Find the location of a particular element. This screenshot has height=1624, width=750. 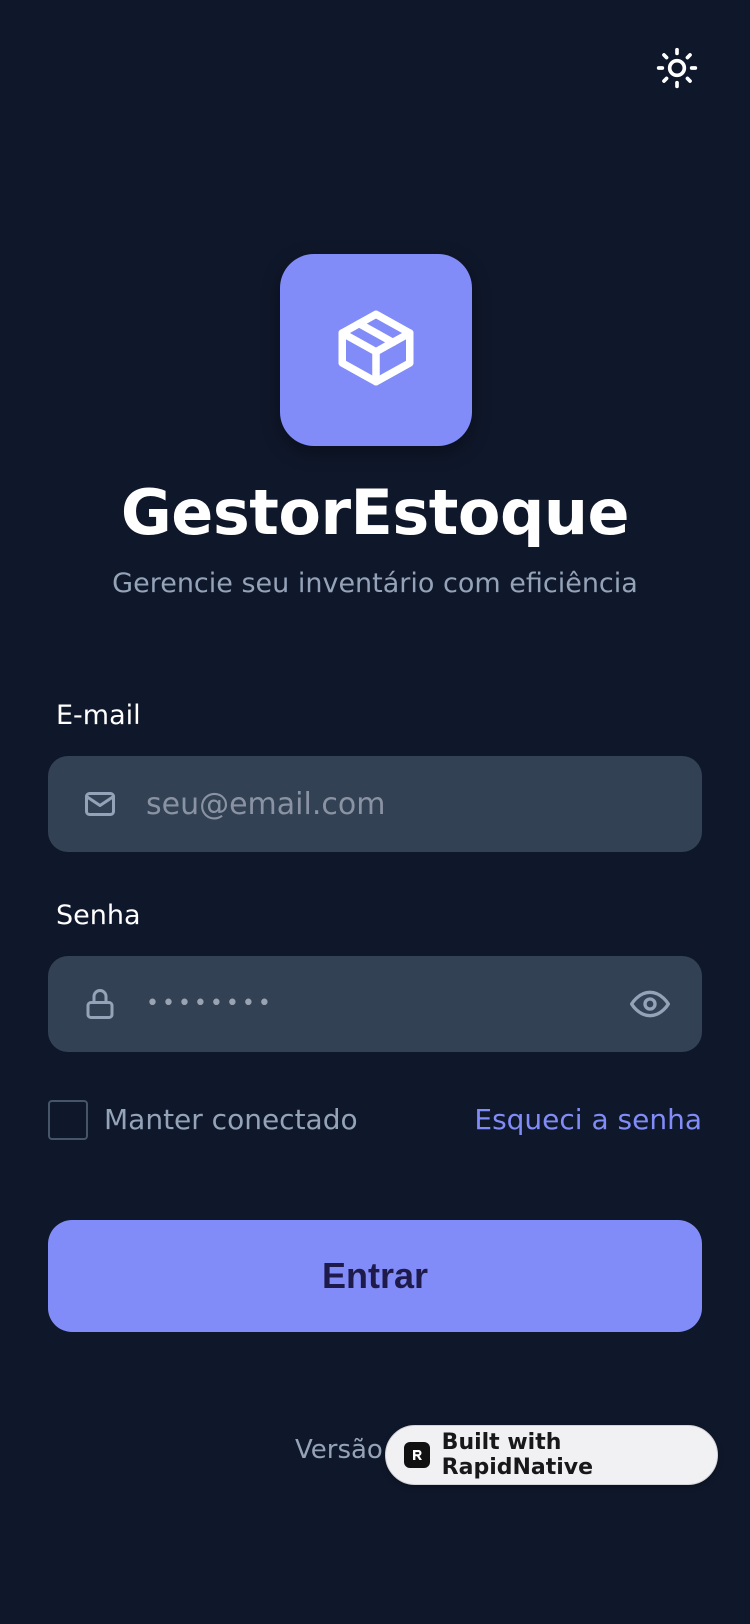

package-box-icon is located at coordinates (376, 350).